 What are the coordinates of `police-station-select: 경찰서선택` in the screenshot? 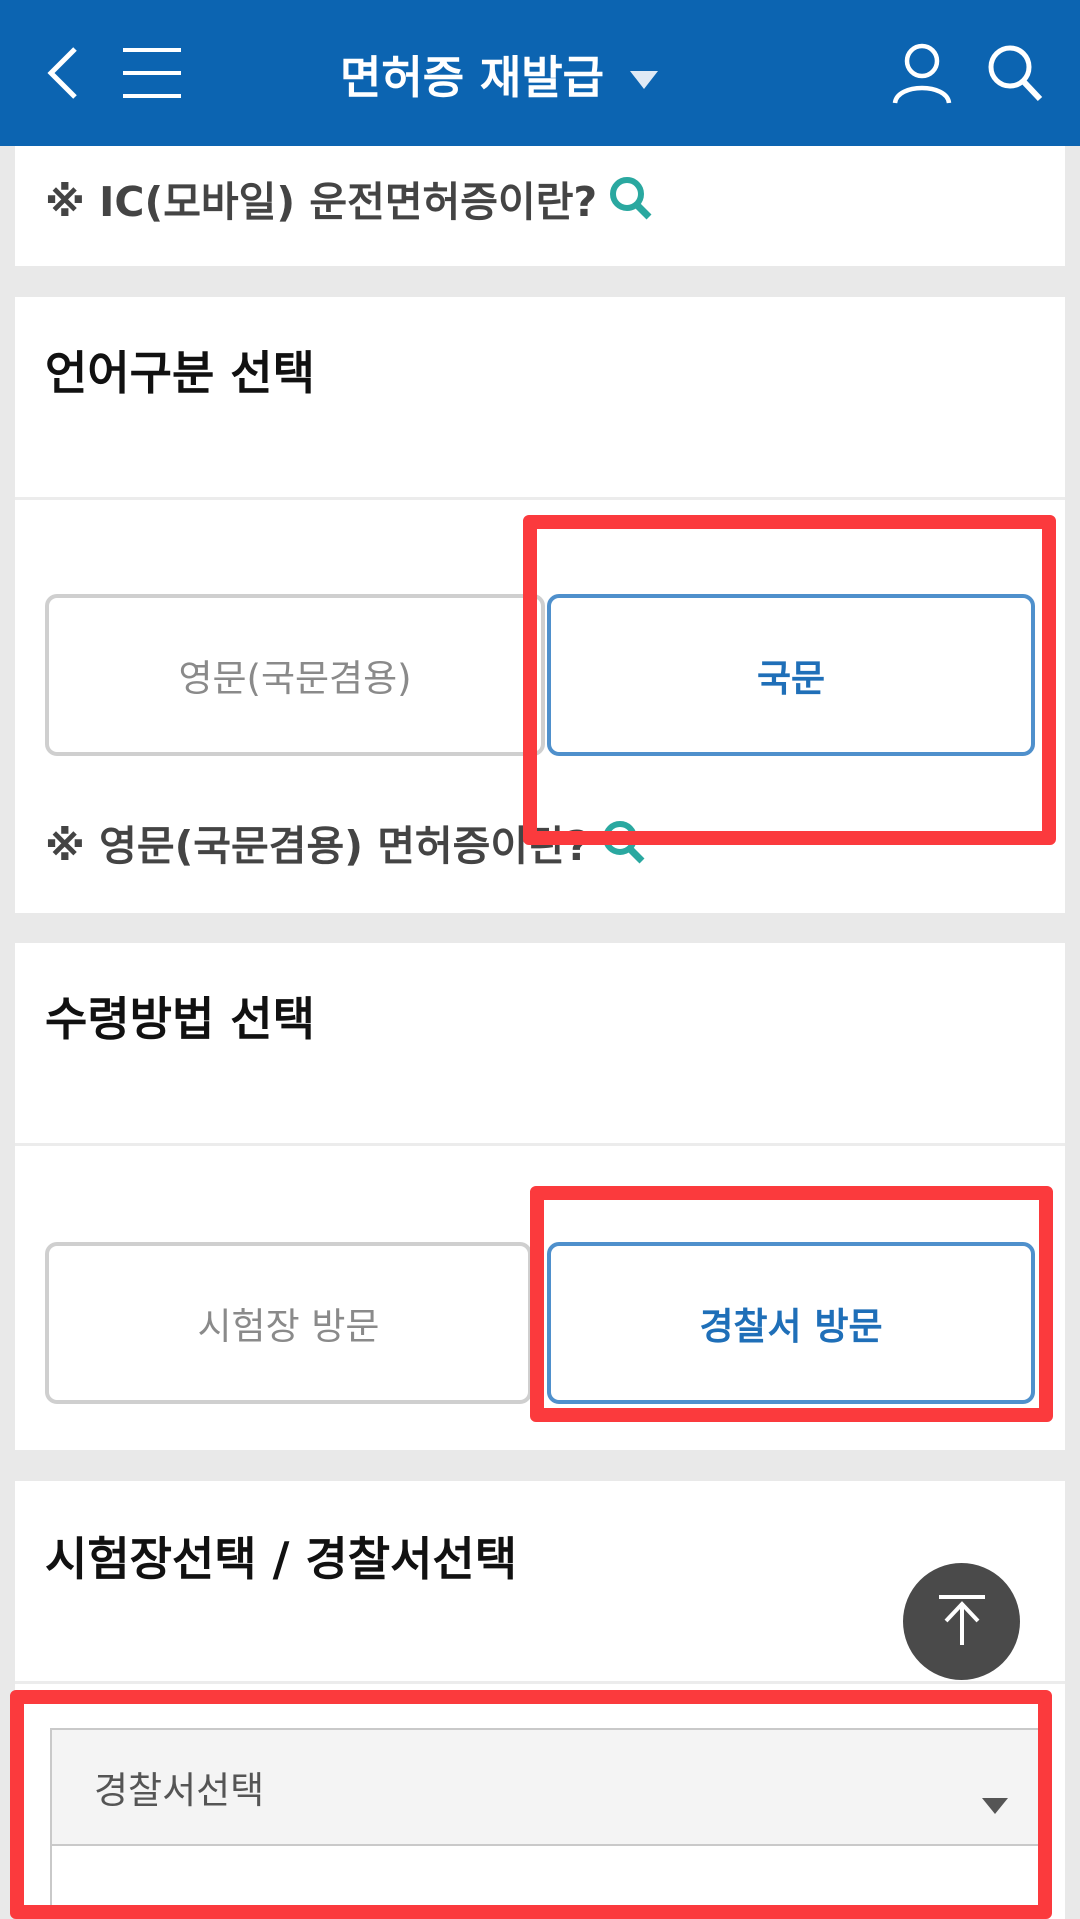 It's located at (545, 1787).